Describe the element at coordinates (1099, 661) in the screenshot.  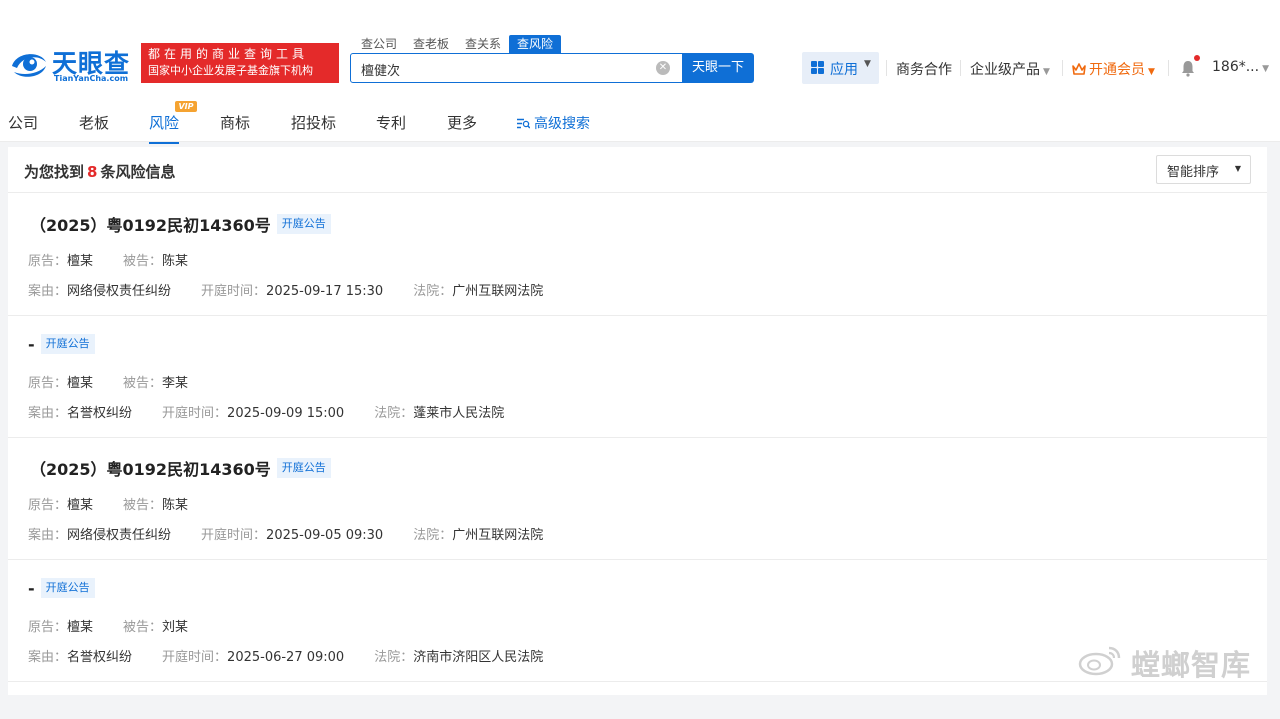
I see `weibo-icon` at that location.